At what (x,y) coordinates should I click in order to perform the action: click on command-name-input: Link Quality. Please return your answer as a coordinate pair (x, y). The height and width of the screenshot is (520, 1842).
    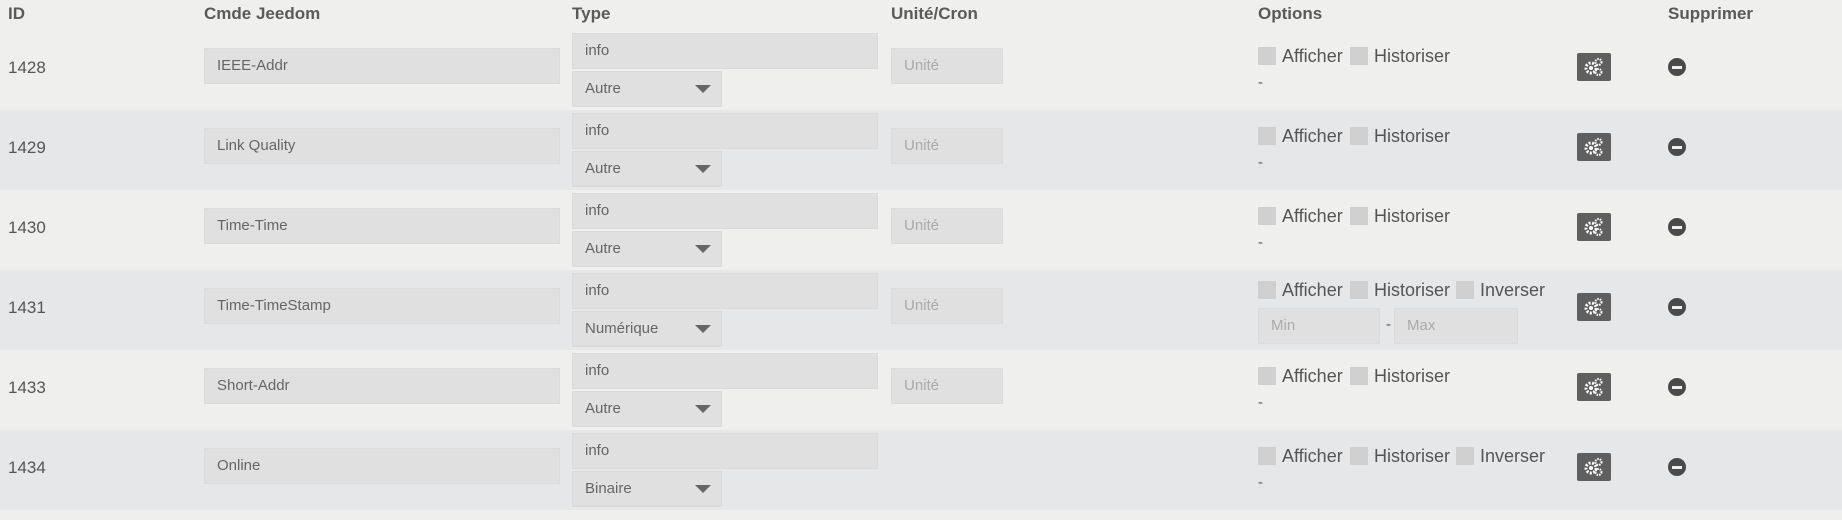
    Looking at the image, I should click on (382, 146).